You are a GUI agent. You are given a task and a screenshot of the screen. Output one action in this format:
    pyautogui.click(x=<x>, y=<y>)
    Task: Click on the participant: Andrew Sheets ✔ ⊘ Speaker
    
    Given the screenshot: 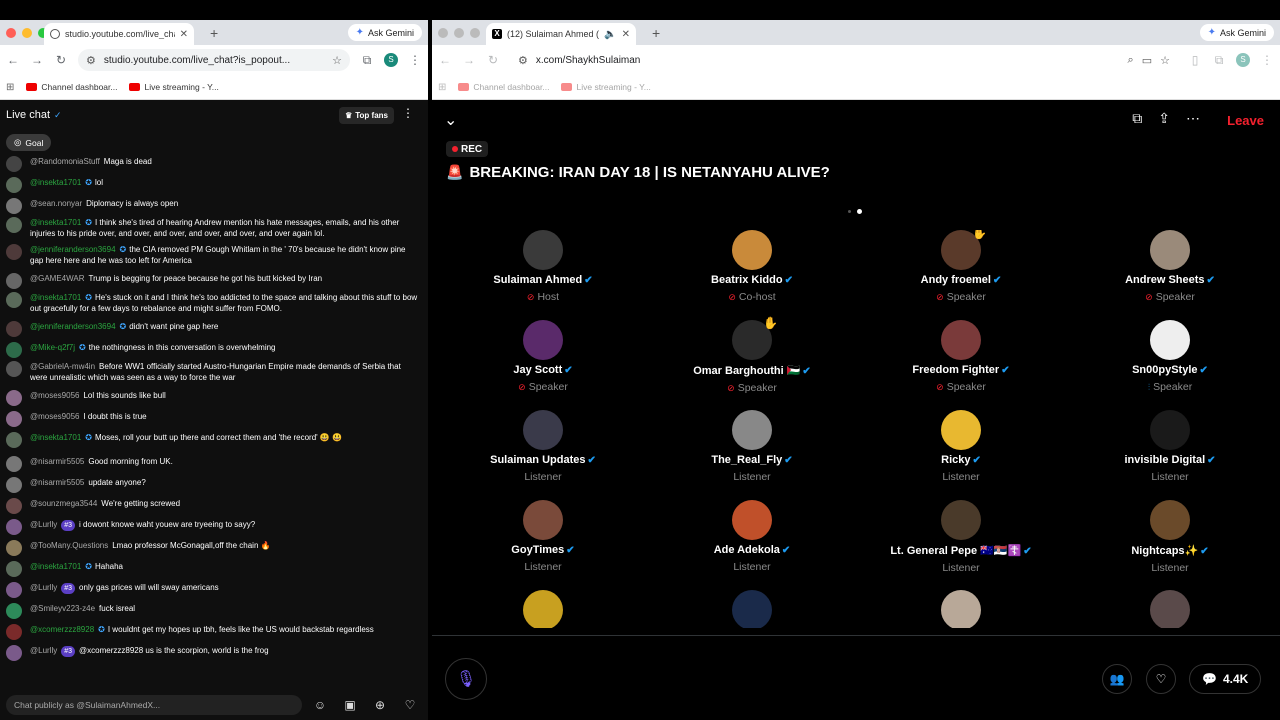 What is the action you would take?
    pyautogui.click(x=1169, y=266)
    